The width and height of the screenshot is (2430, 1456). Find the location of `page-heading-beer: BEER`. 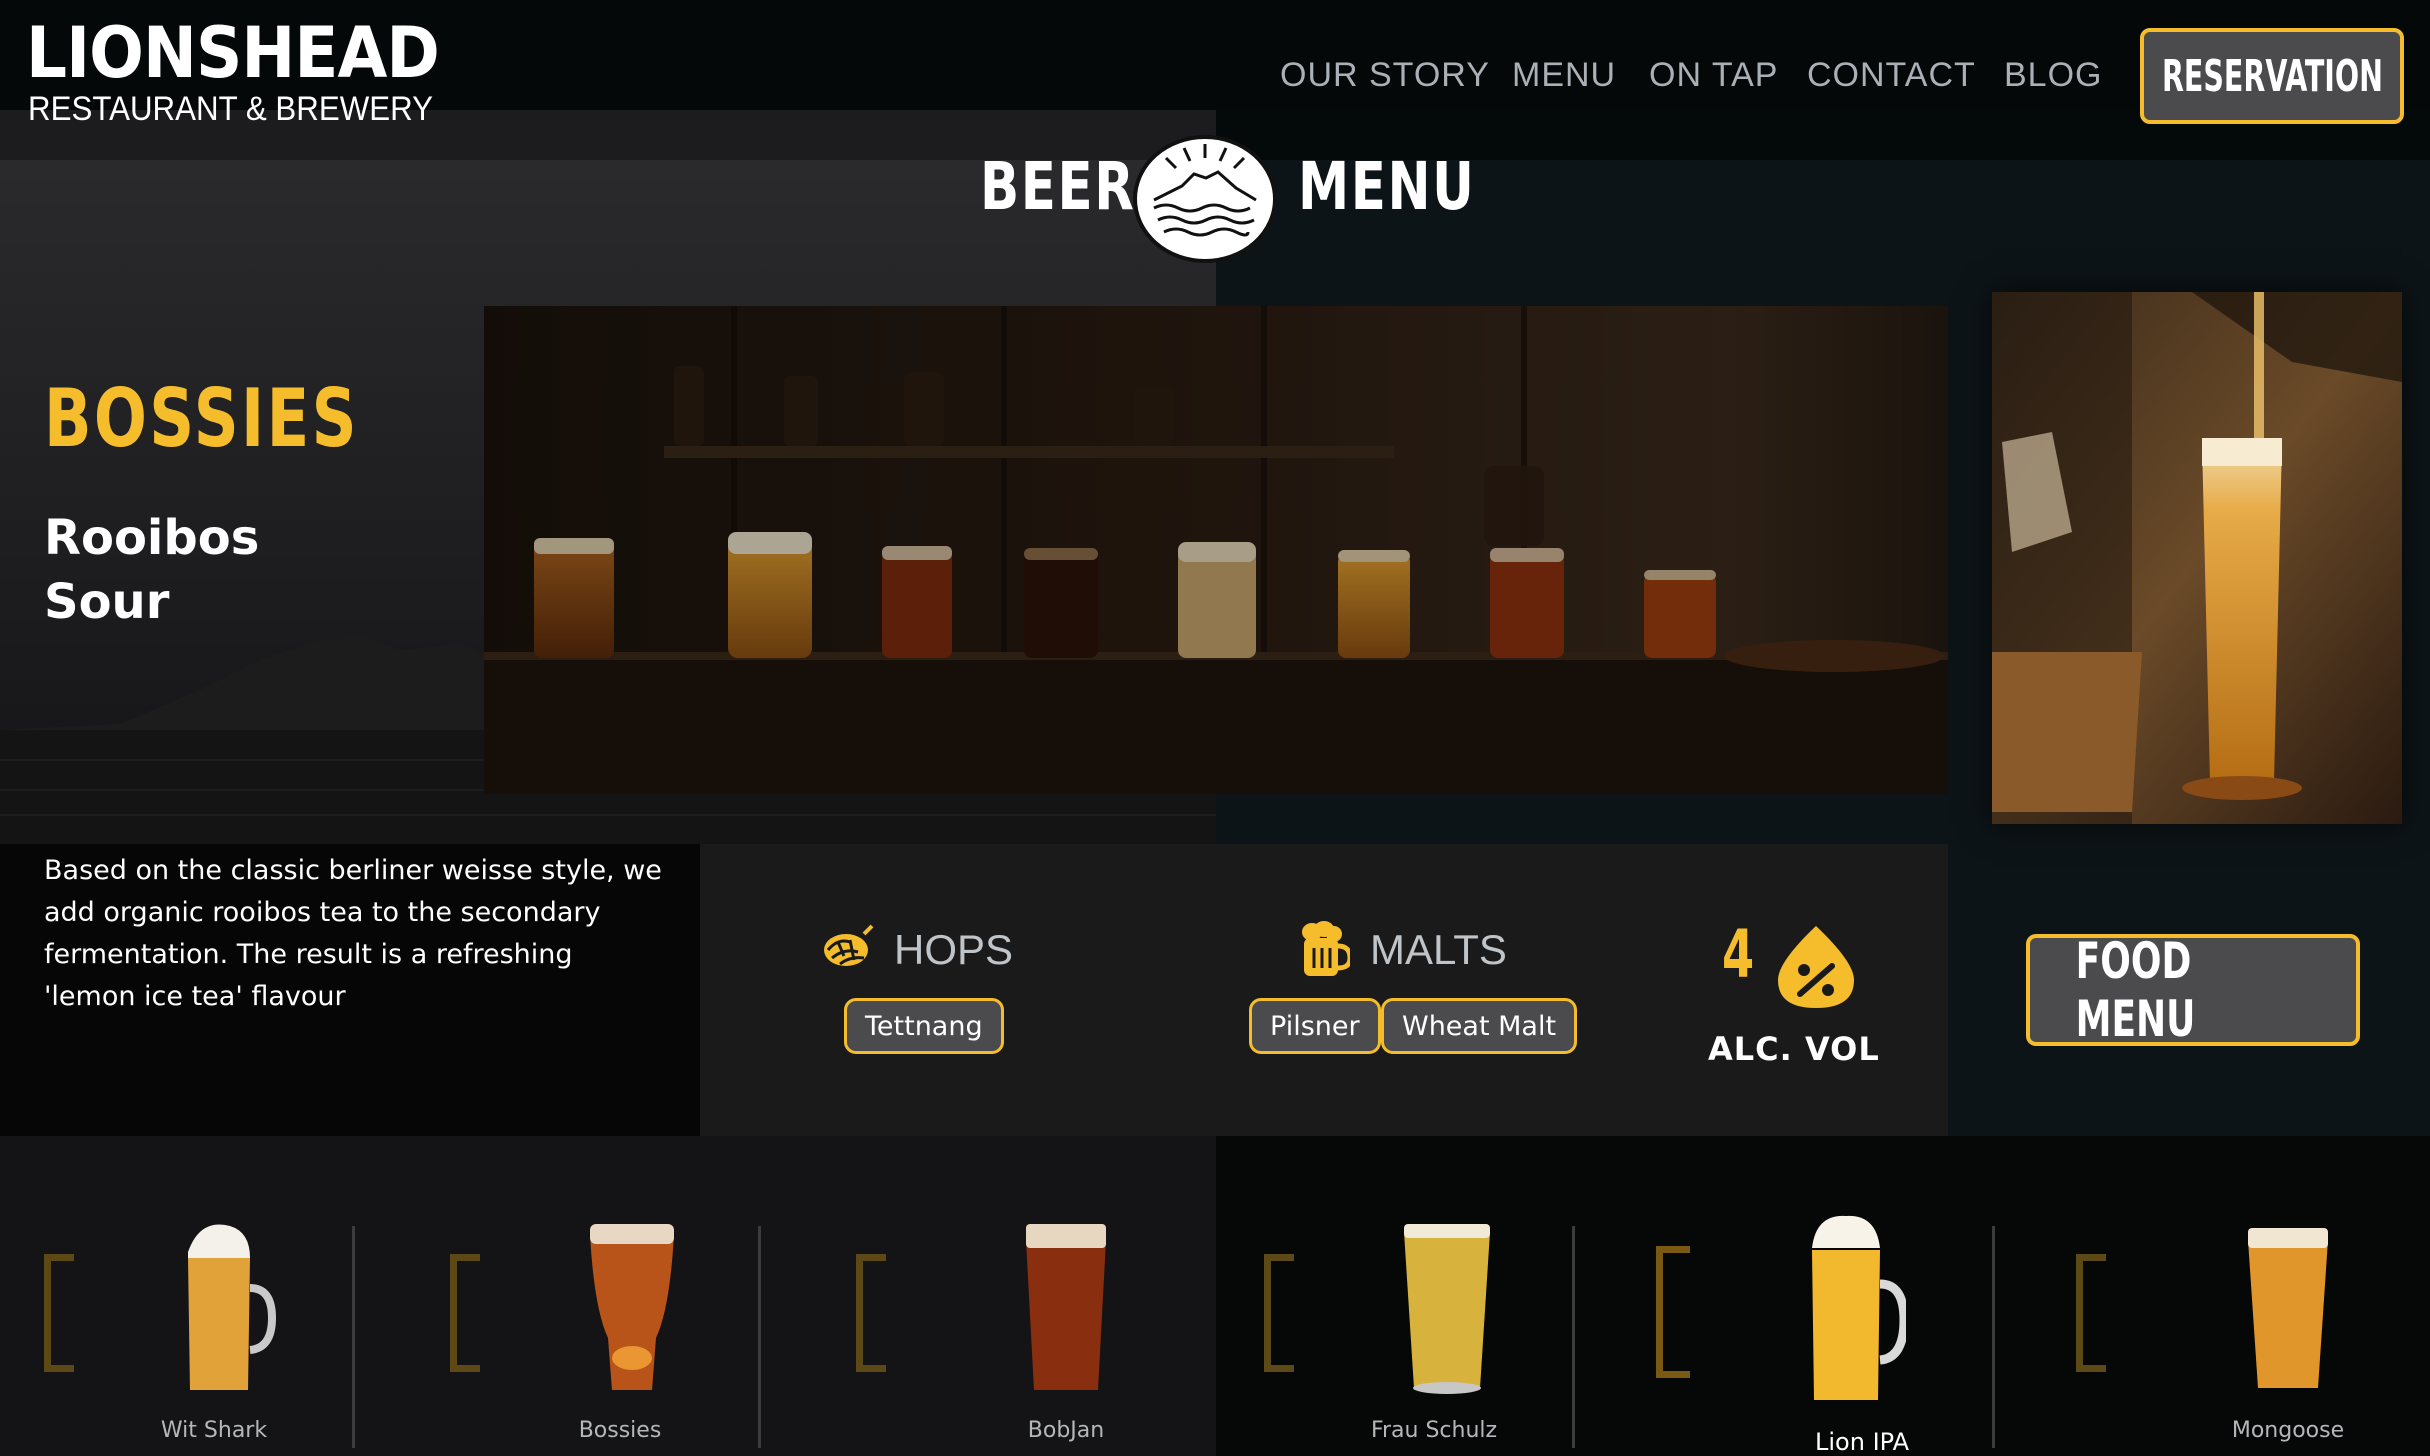

page-heading-beer: BEER is located at coordinates (1058, 186).